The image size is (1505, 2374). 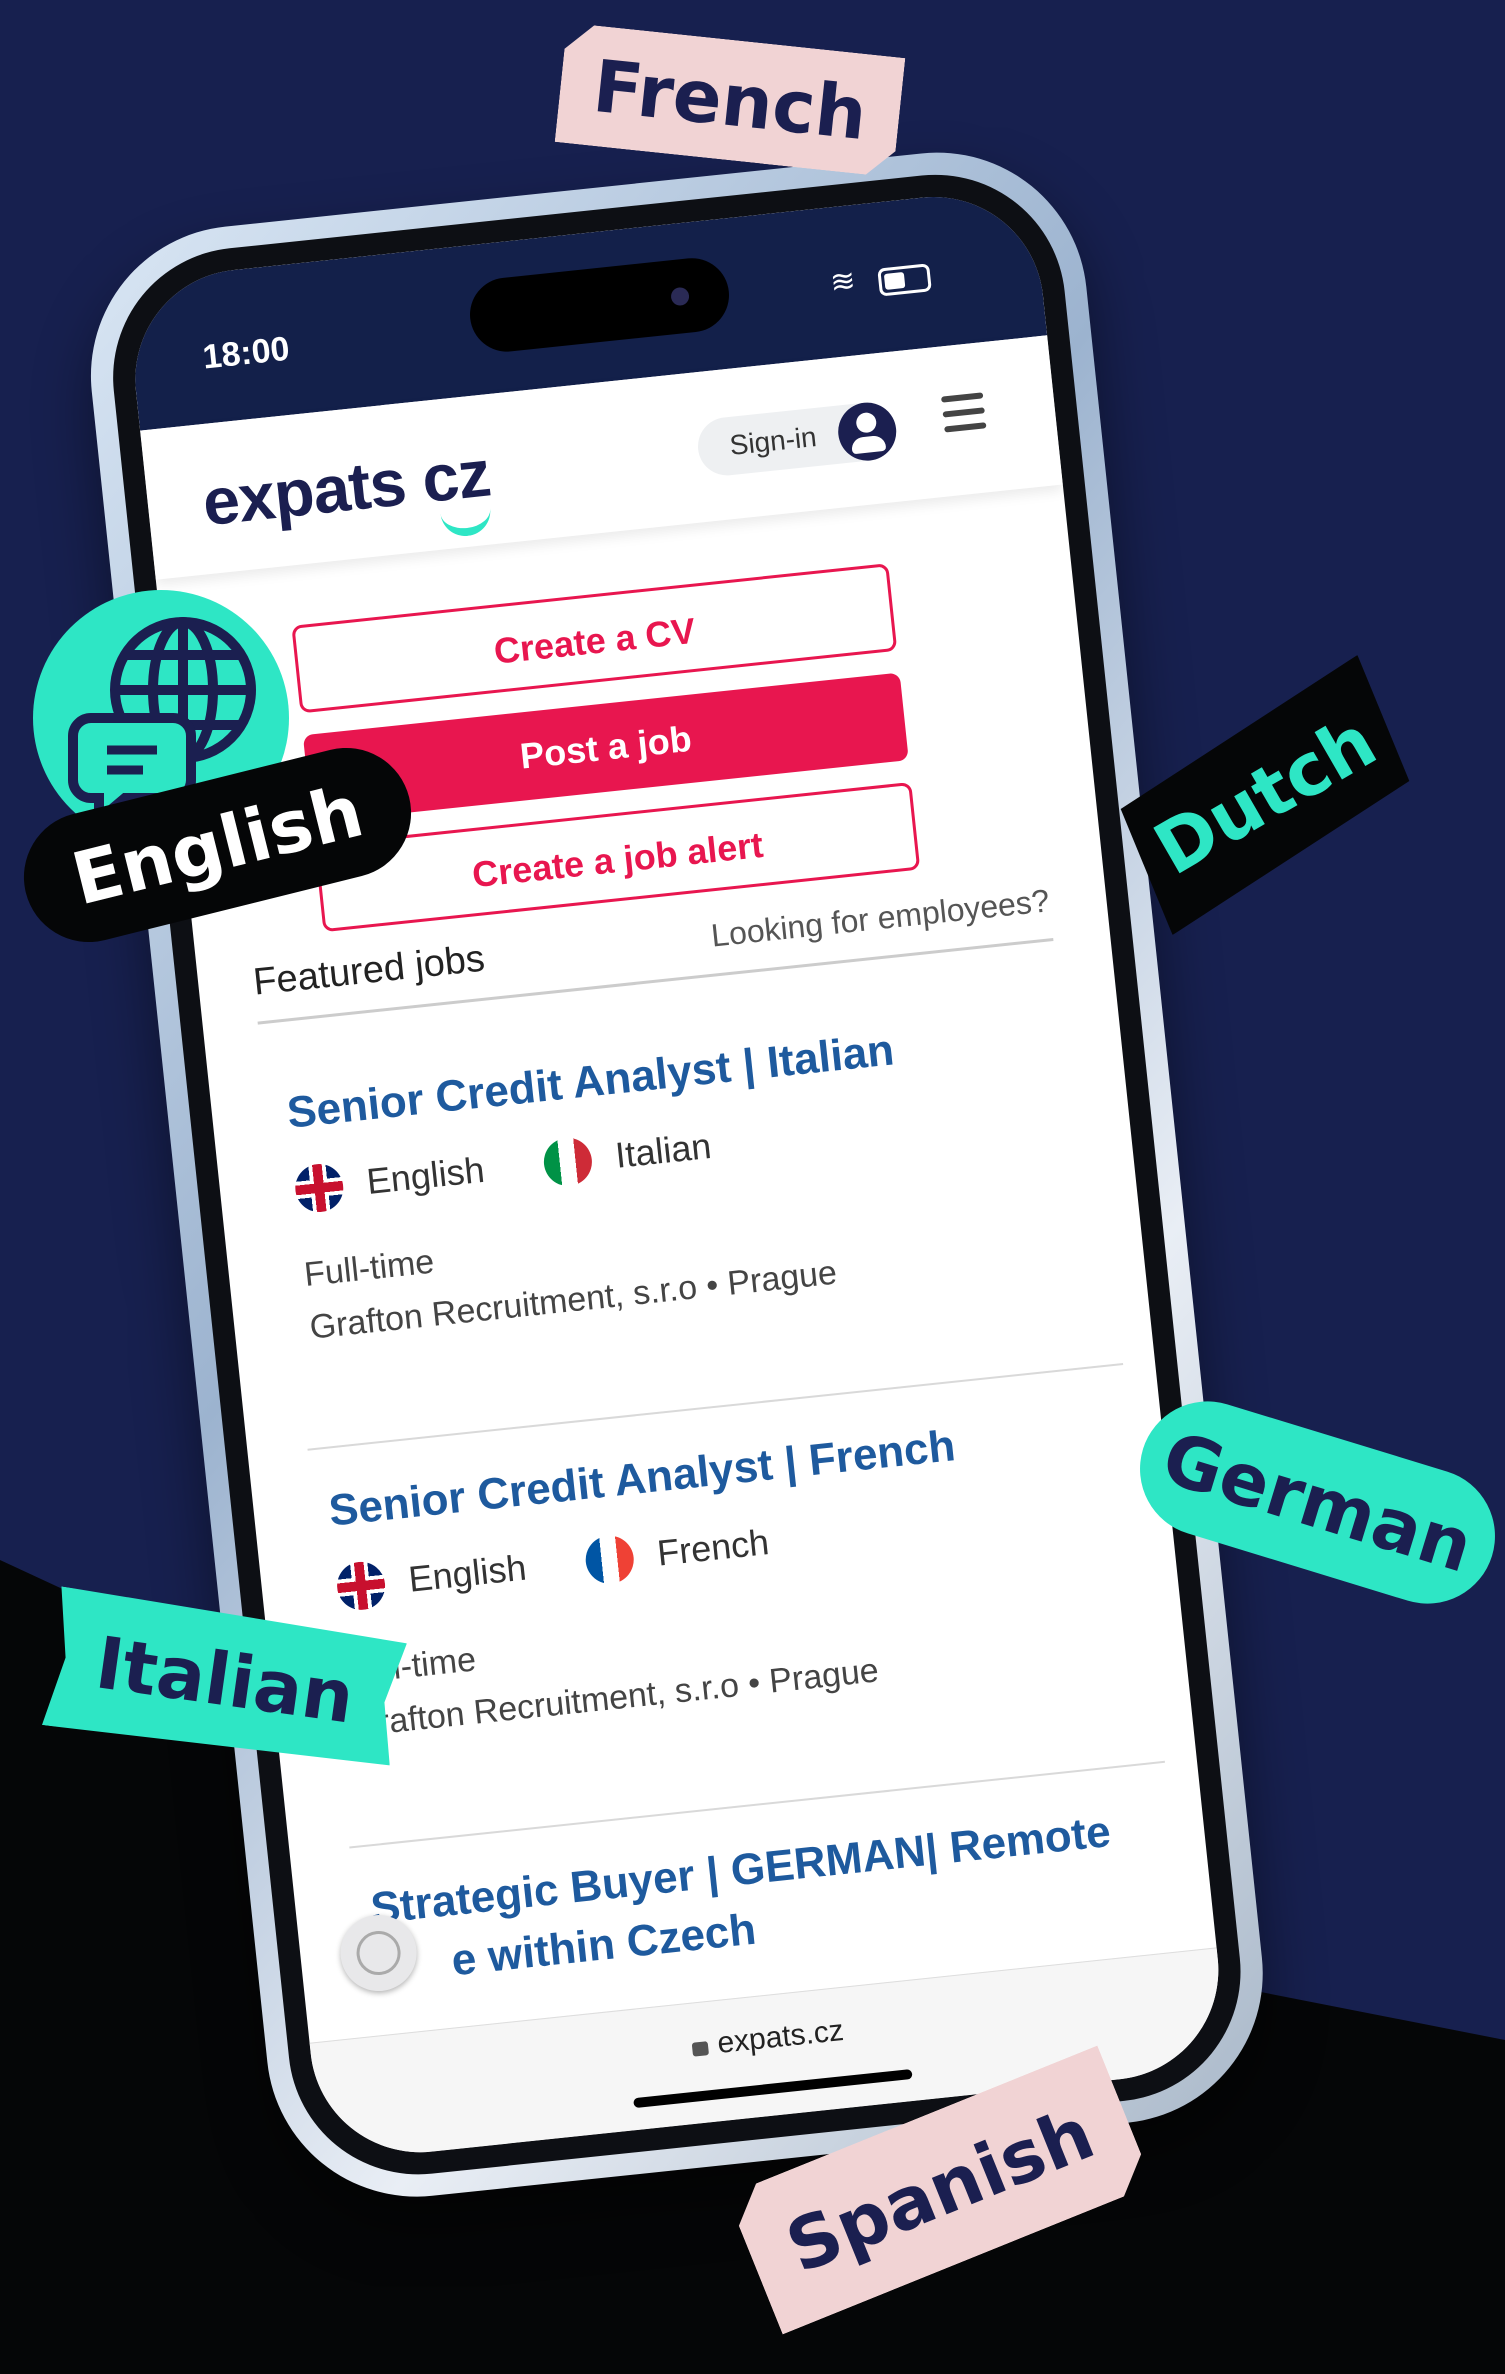 I want to click on italy-flag-icon, so click(x=568, y=1162).